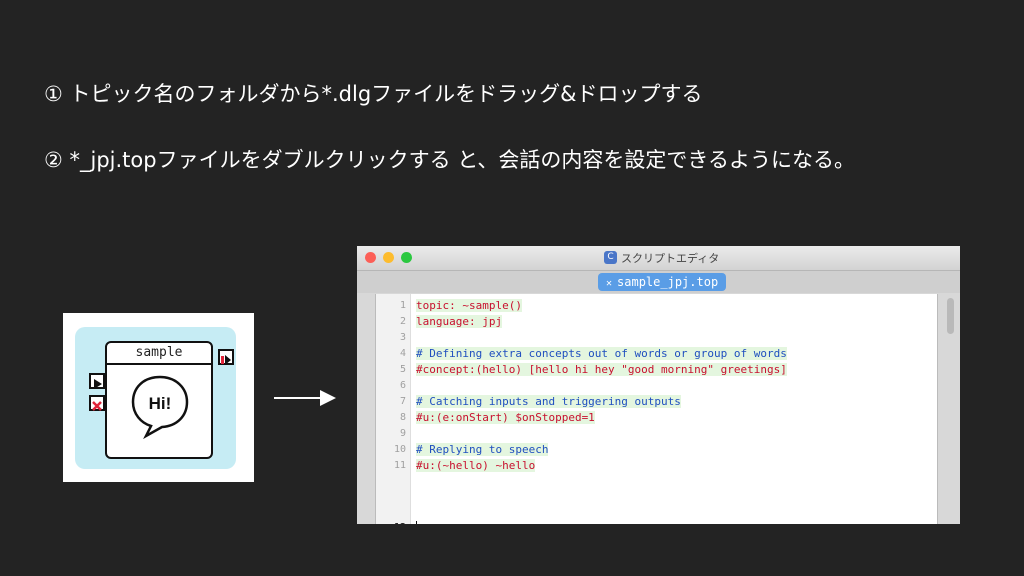 This screenshot has height=576, width=1024. I want to click on tab-close-icon: ✕, so click(609, 283).